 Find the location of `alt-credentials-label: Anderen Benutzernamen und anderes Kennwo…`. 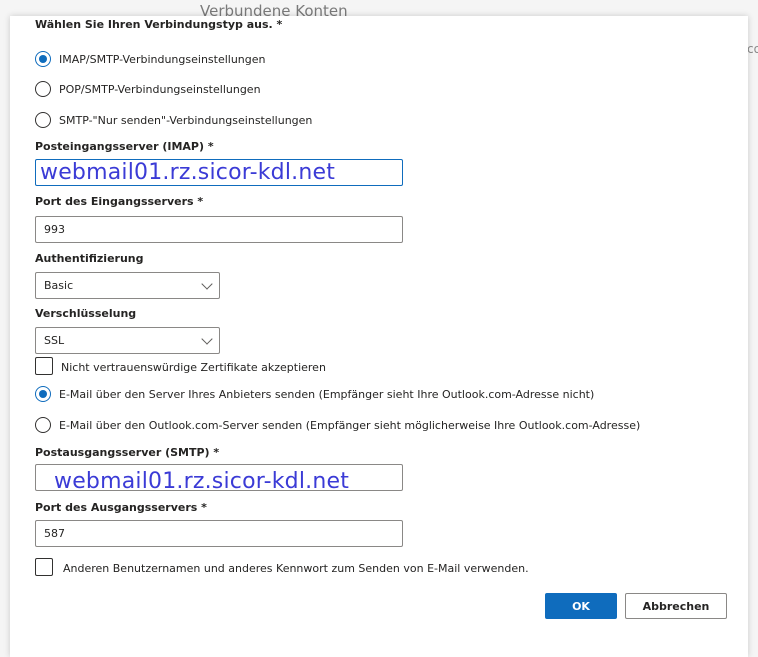

alt-credentials-label: Anderen Benutzernamen und anderes Kennwo… is located at coordinates (296, 568).